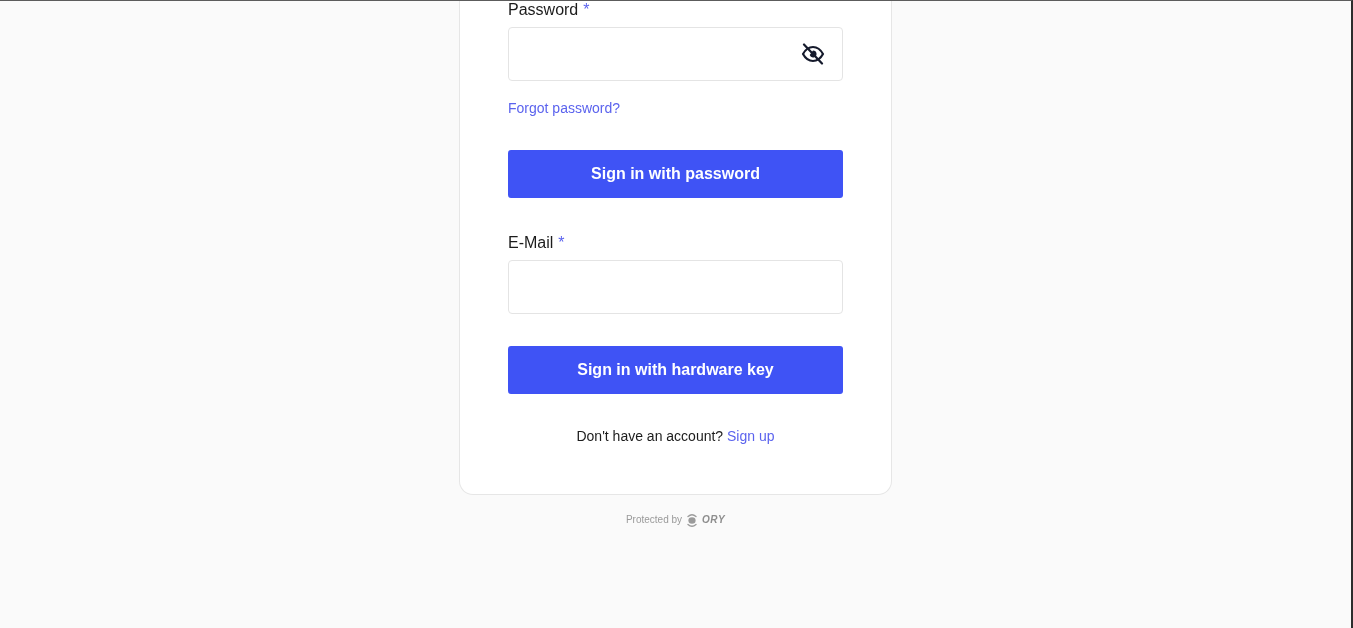  What do you see at coordinates (714, 520) in the screenshot?
I see `logo-text: ORY` at bounding box center [714, 520].